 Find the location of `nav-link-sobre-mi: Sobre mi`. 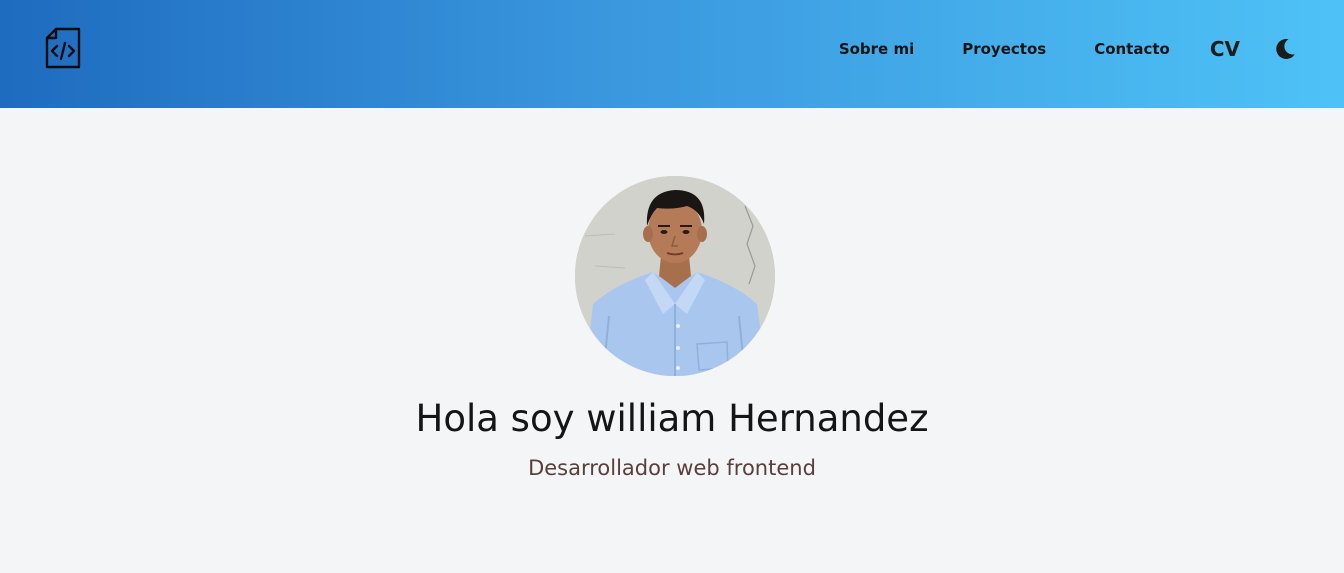

nav-link-sobre-mi: Sobre mi is located at coordinates (876, 49).